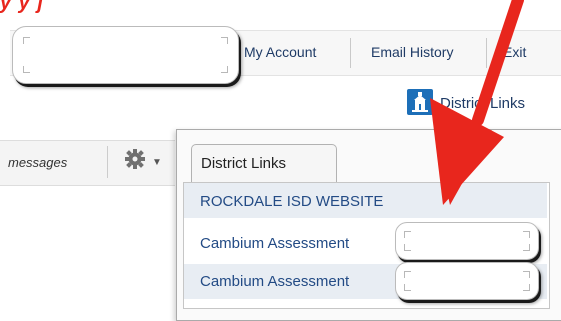 The width and height of the screenshot is (561, 321). What do you see at coordinates (477, 102) in the screenshot?
I see `red-arrow-icon` at bounding box center [477, 102].